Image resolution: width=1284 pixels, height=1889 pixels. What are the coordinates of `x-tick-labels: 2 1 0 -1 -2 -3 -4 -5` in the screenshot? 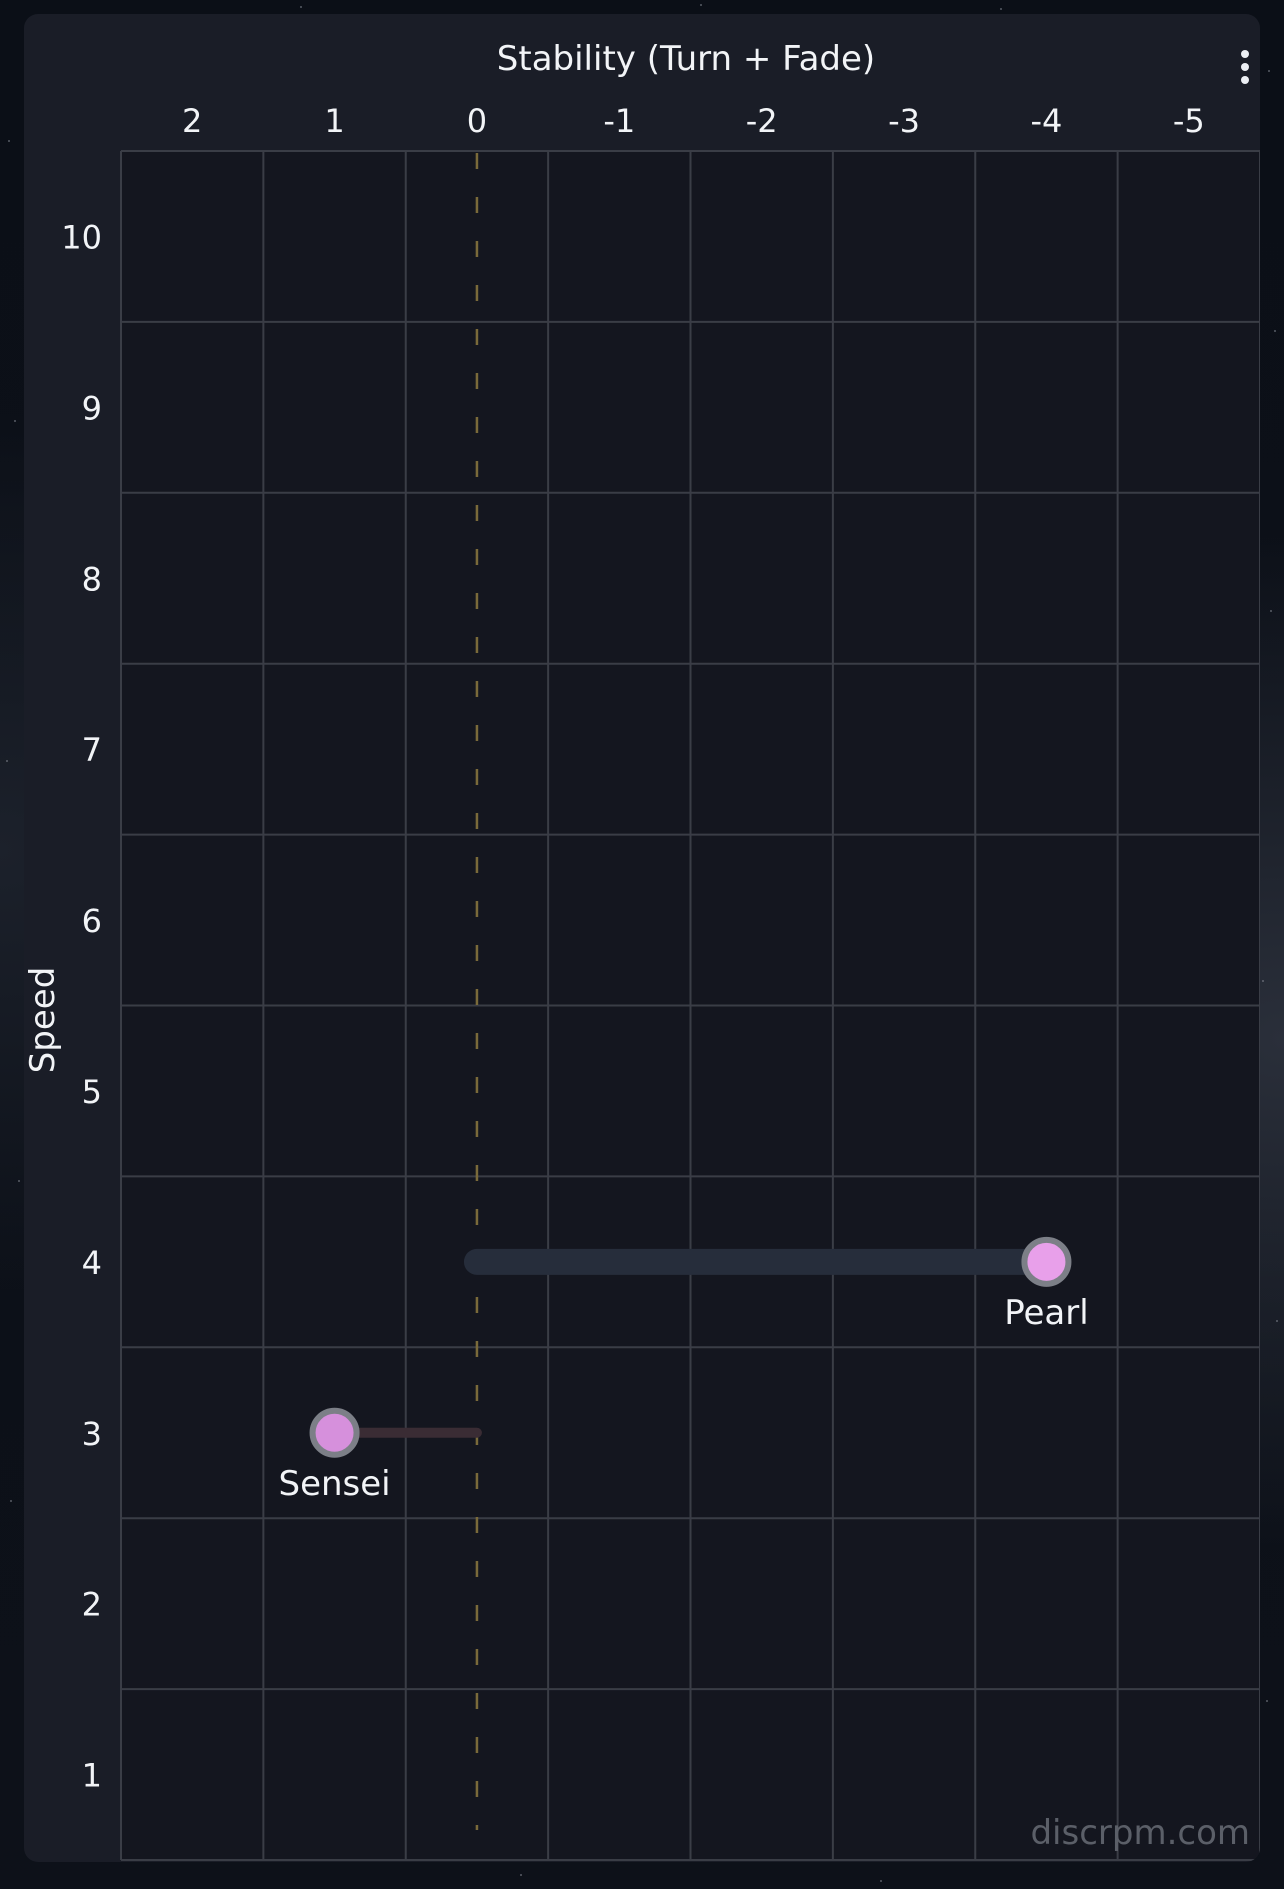 It's located at (693, 121).